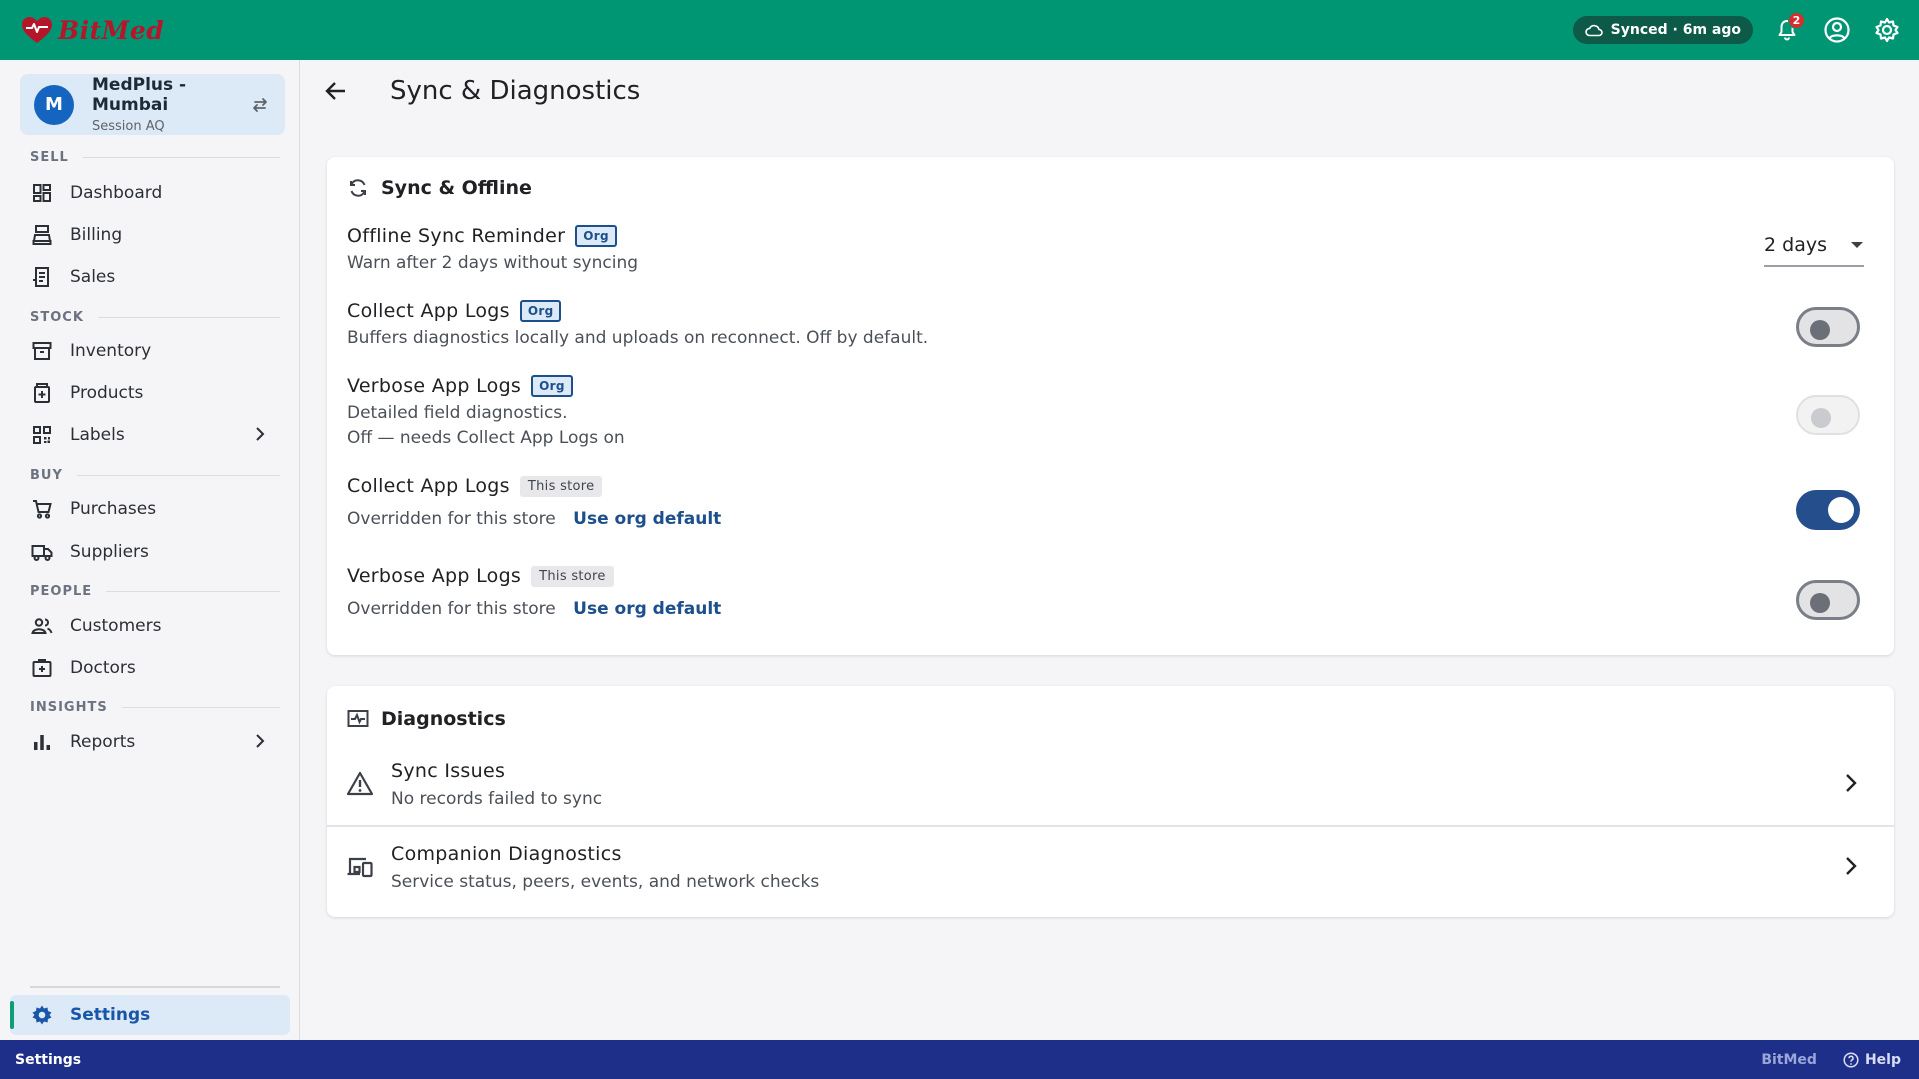 Image resolution: width=1919 pixels, height=1079 pixels. I want to click on sync-status-text: Synced · 6m ago, so click(1675, 30).